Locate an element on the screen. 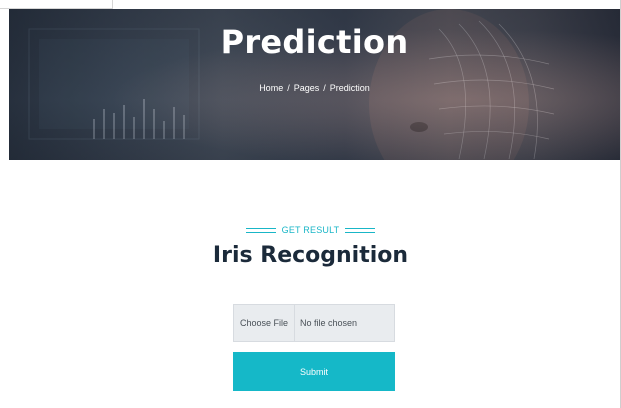 The image size is (621, 408). submit-button: Submit is located at coordinates (314, 371).